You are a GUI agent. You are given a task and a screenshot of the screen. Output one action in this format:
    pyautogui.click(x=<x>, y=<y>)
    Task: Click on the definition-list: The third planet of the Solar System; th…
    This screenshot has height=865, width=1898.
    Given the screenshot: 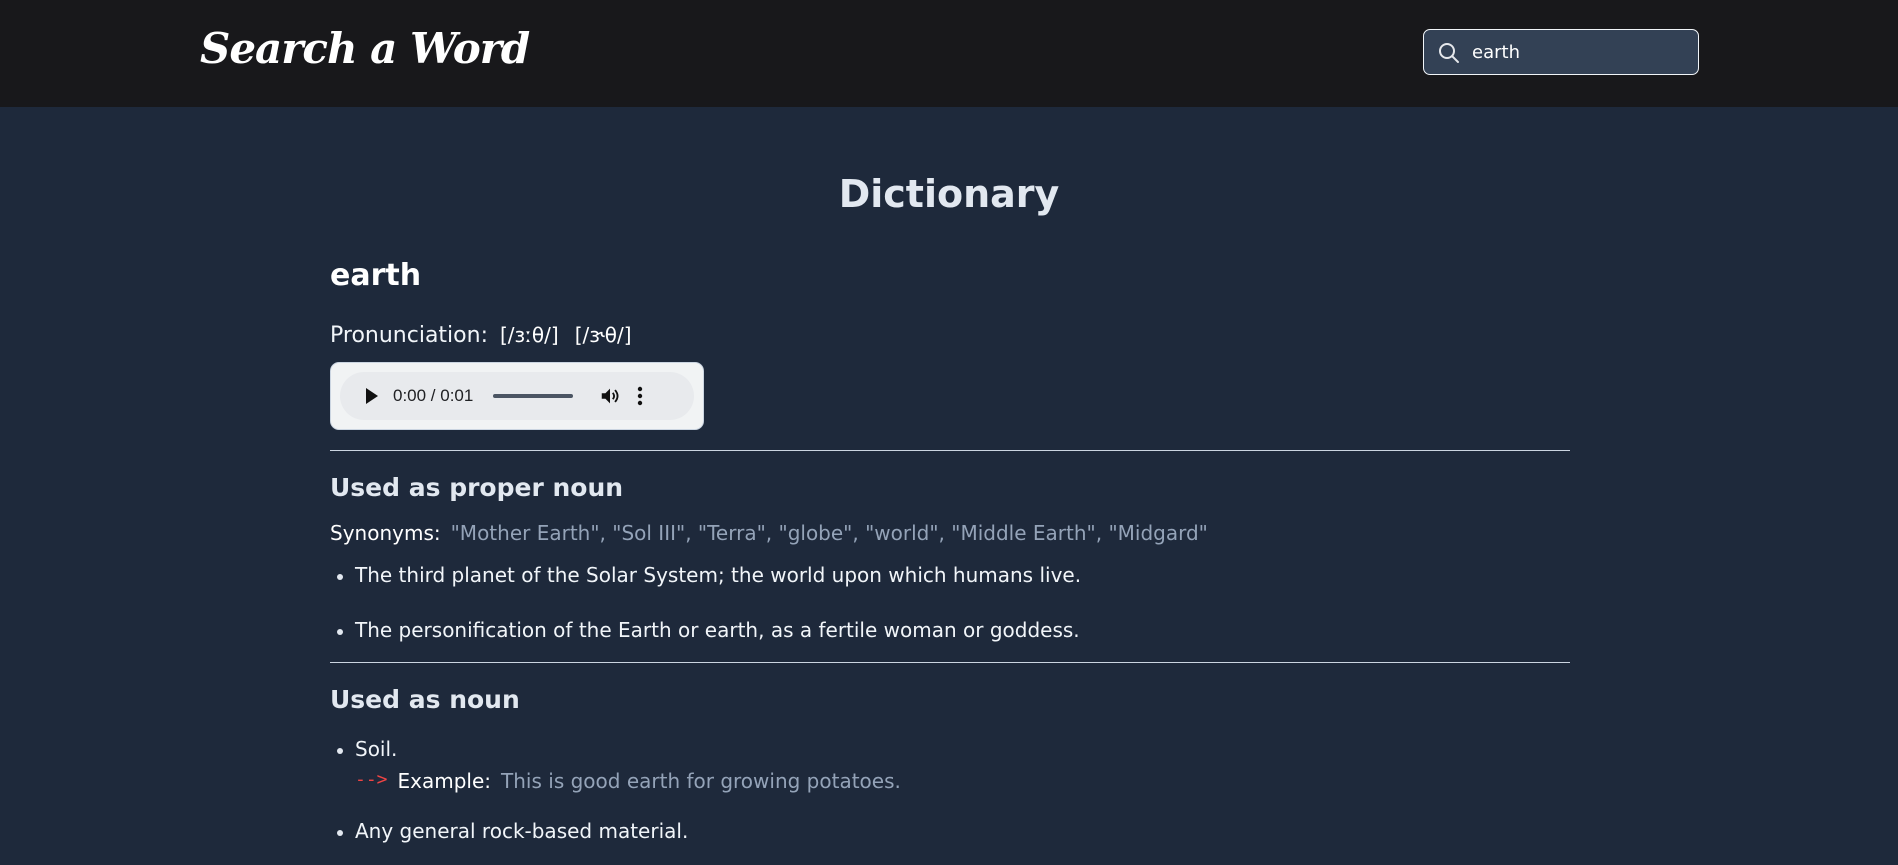 What is the action you would take?
    pyautogui.click(x=950, y=604)
    